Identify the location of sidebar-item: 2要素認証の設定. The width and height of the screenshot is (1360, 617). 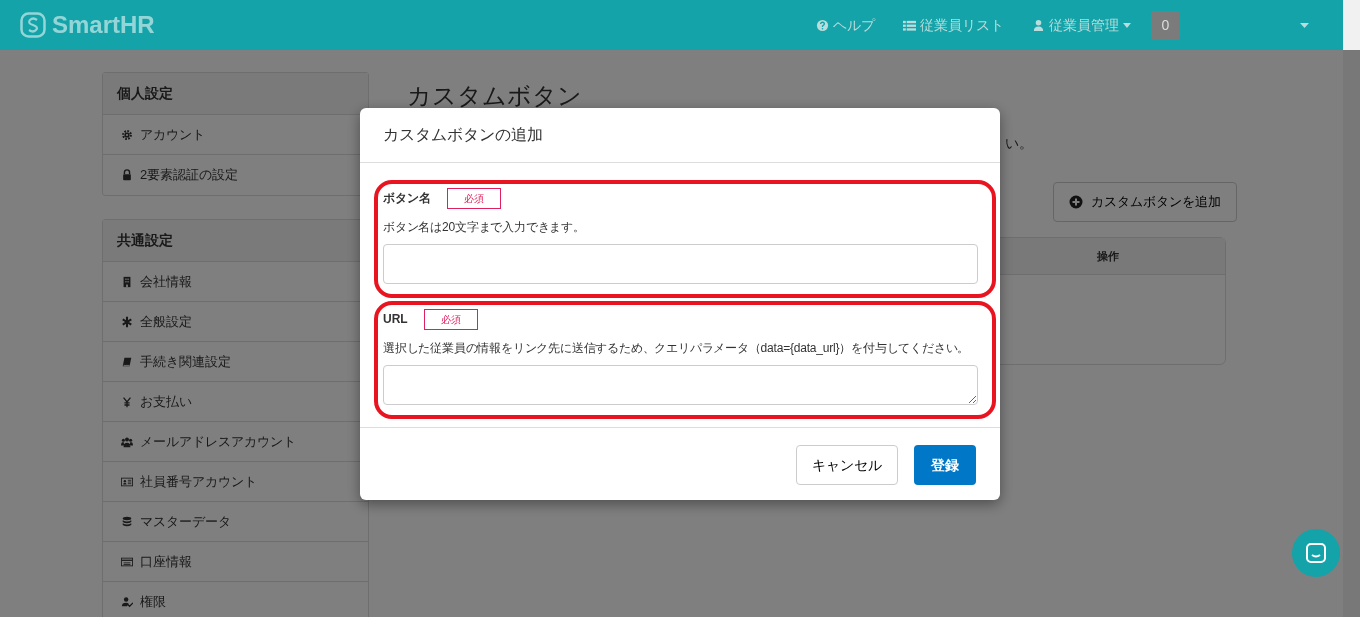
(235, 175).